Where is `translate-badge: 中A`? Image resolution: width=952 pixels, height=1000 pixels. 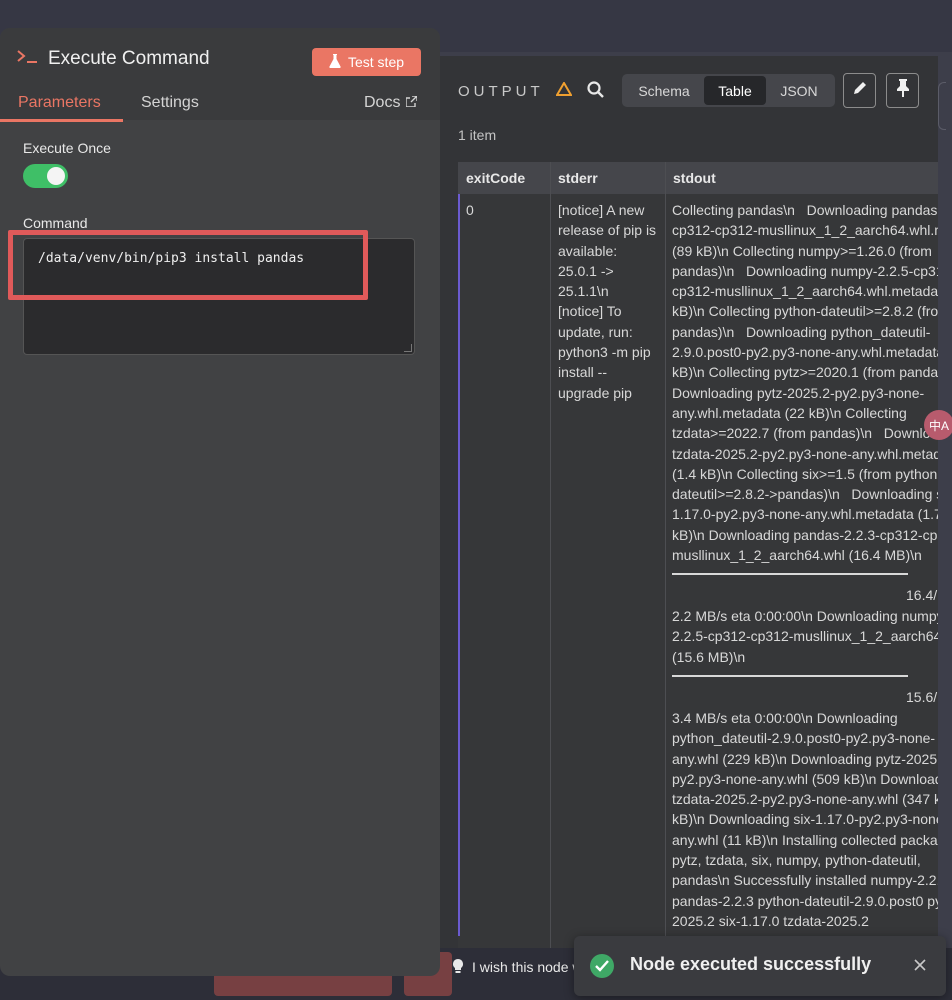
translate-badge: 中A is located at coordinates (938, 425).